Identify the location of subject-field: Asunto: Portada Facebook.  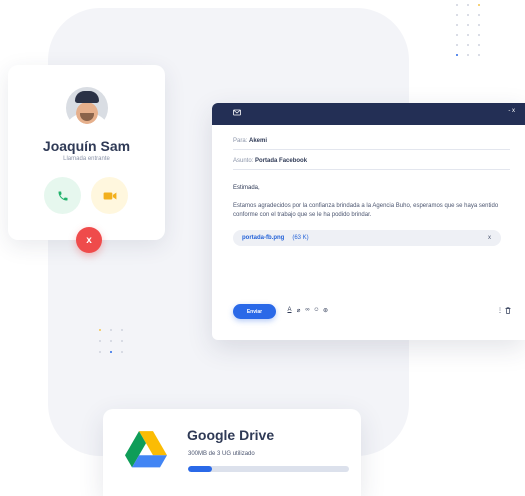
(371, 164).